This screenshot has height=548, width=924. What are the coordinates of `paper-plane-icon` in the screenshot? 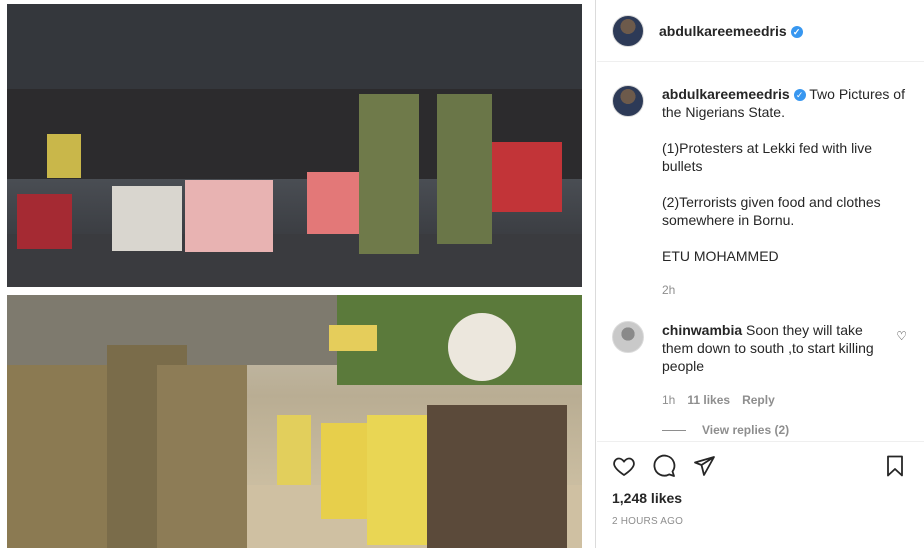 It's located at (705, 467).